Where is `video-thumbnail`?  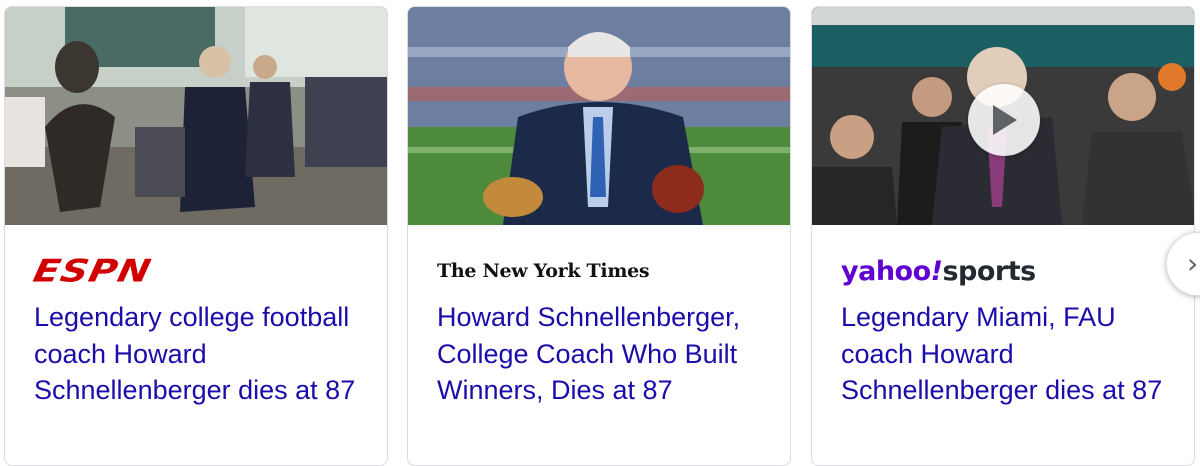 video-thumbnail is located at coordinates (1003, 116).